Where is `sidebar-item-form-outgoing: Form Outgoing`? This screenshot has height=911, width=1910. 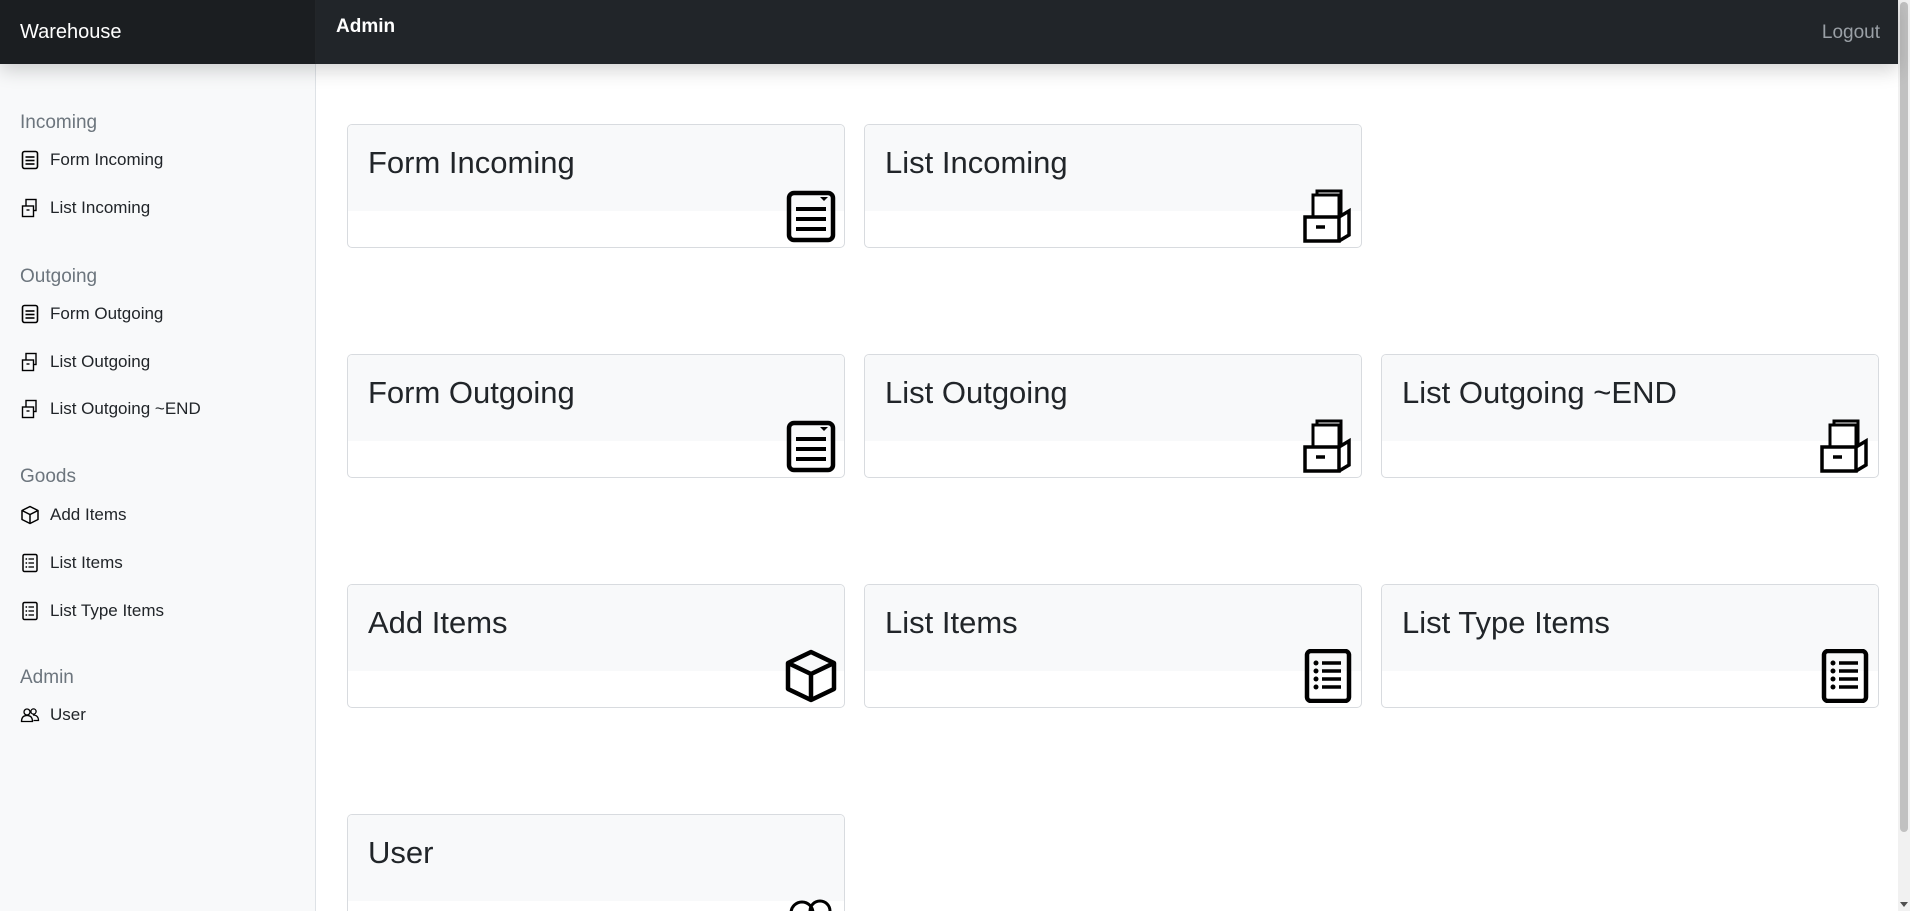 sidebar-item-form-outgoing: Form Outgoing is located at coordinates (91, 314).